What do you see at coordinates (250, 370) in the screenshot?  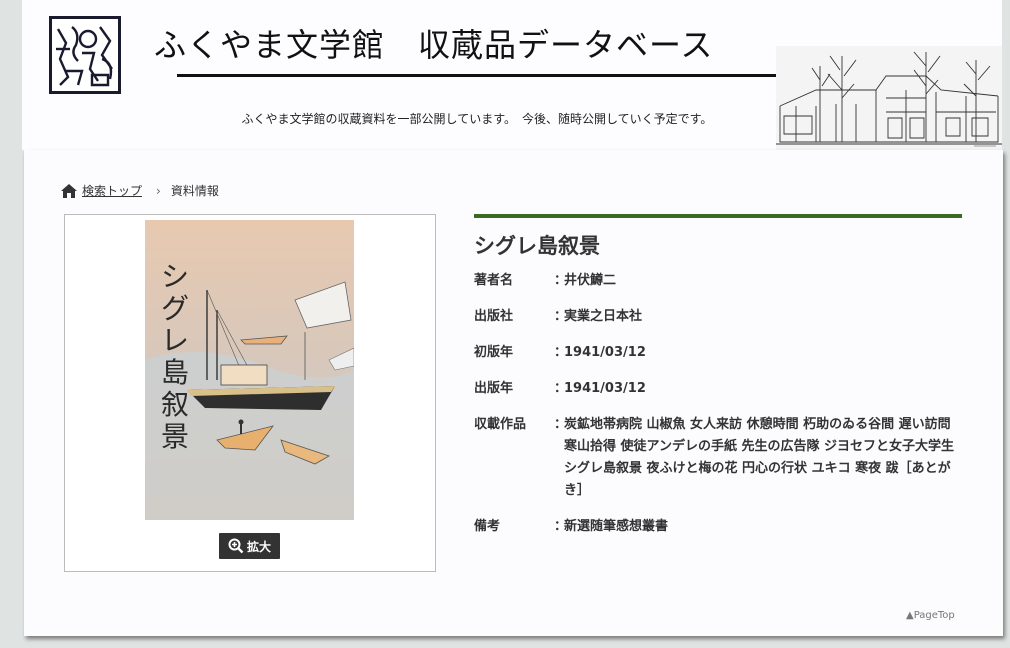 I see `book-cover-image: シ グ レ 島 叙 景` at bounding box center [250, 370].